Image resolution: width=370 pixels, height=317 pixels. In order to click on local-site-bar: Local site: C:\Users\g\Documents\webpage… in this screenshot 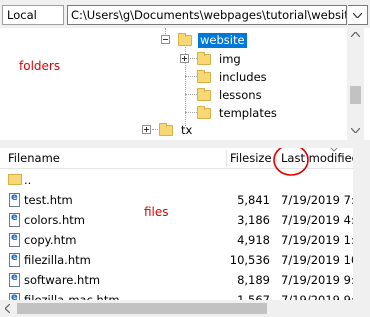, I will do `click(185, 20)`.